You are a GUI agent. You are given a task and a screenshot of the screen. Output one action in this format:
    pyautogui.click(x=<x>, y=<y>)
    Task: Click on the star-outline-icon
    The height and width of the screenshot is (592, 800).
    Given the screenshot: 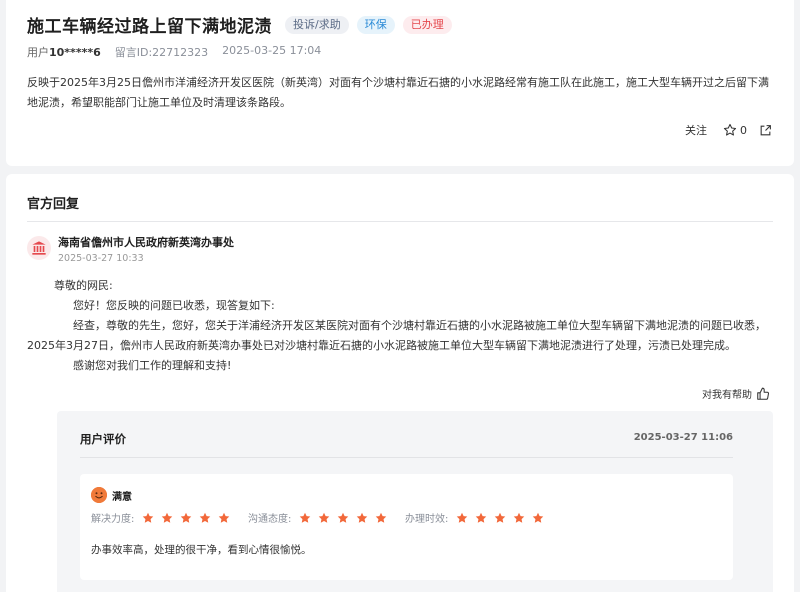 What is the action you would take?
    pyautogui.click(x=730, y=129)
    